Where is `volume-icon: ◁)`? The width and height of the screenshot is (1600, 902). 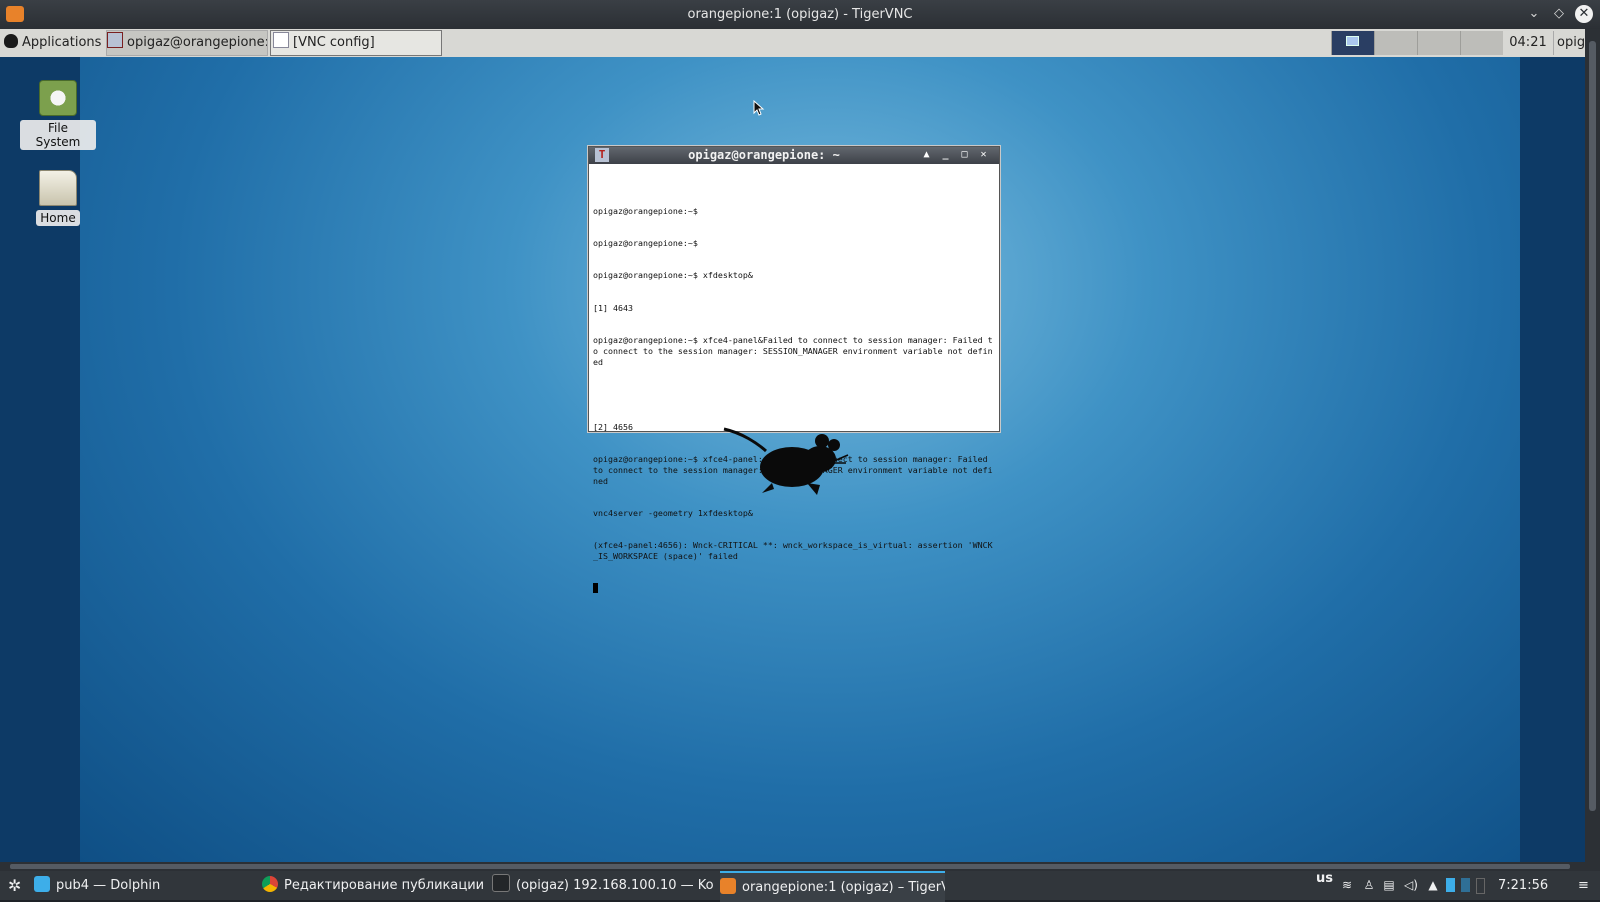 volume-icon: ◁) is located at coordinates (1411, 885).